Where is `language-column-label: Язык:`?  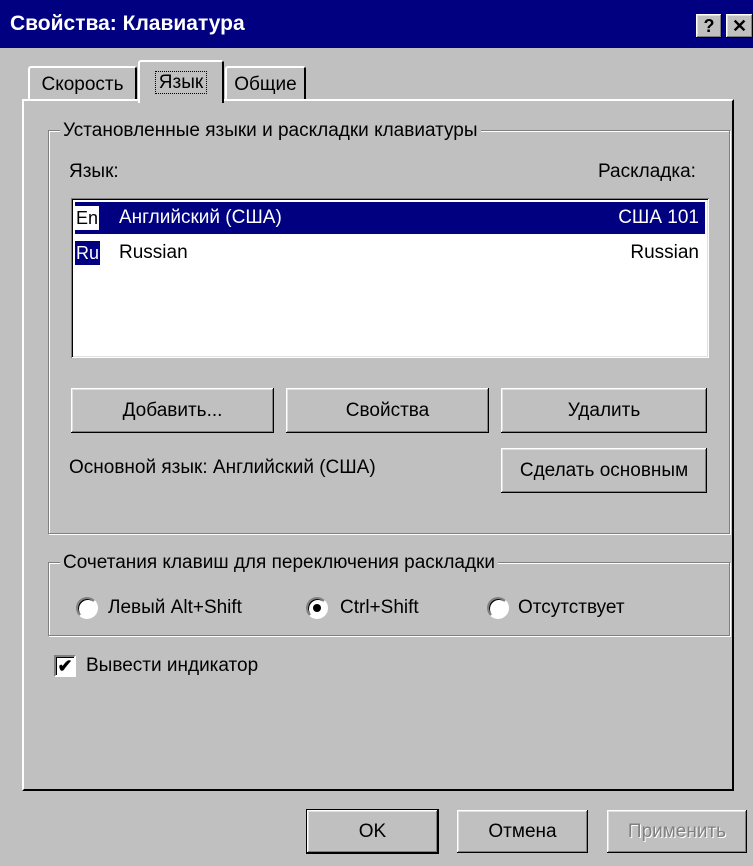 language-column-label: Язык: is located at coordinates (94, 171).